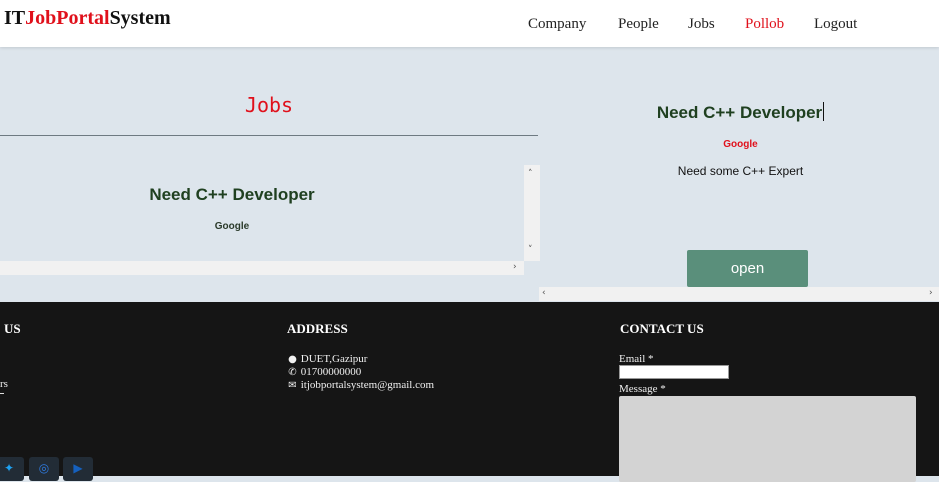 The width and height of the screenshot is (939, 482). What do you see at coordinates (292, 385) in the screenshot?
I see `envelope-icon: ✉` at bounding box center [292, 385].